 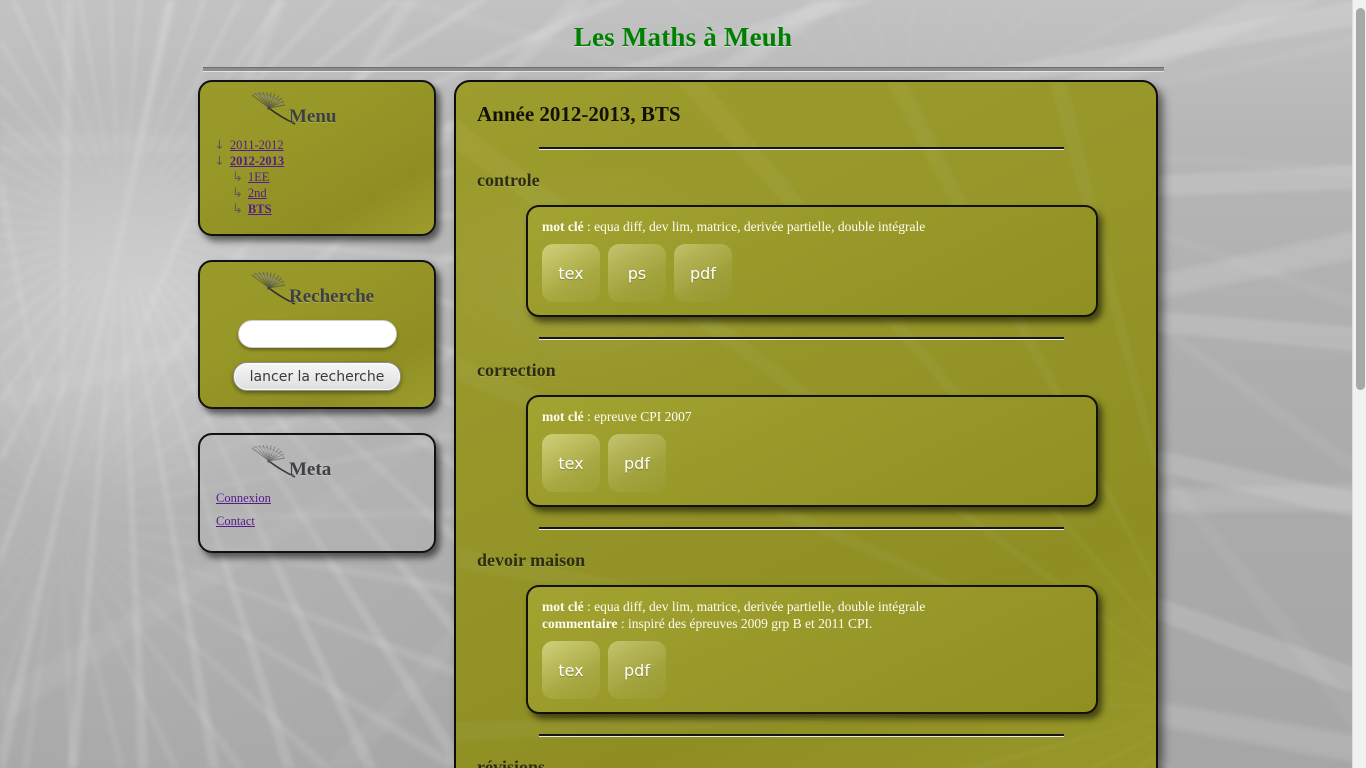 I want to click on menu-link-1ee: 1EE, so click(x=259, y=177).